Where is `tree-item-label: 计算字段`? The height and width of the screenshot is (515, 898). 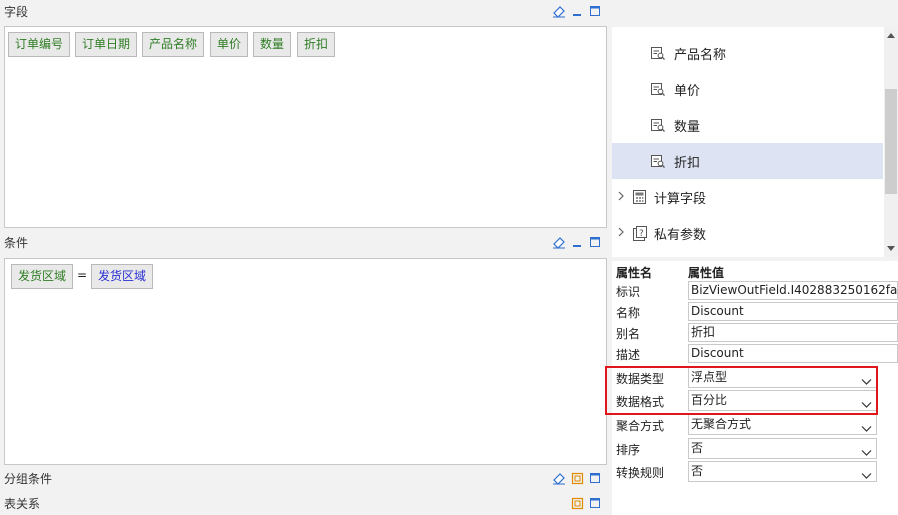 tree-item-label: 计算字段 is located at coordinates (680, 199).